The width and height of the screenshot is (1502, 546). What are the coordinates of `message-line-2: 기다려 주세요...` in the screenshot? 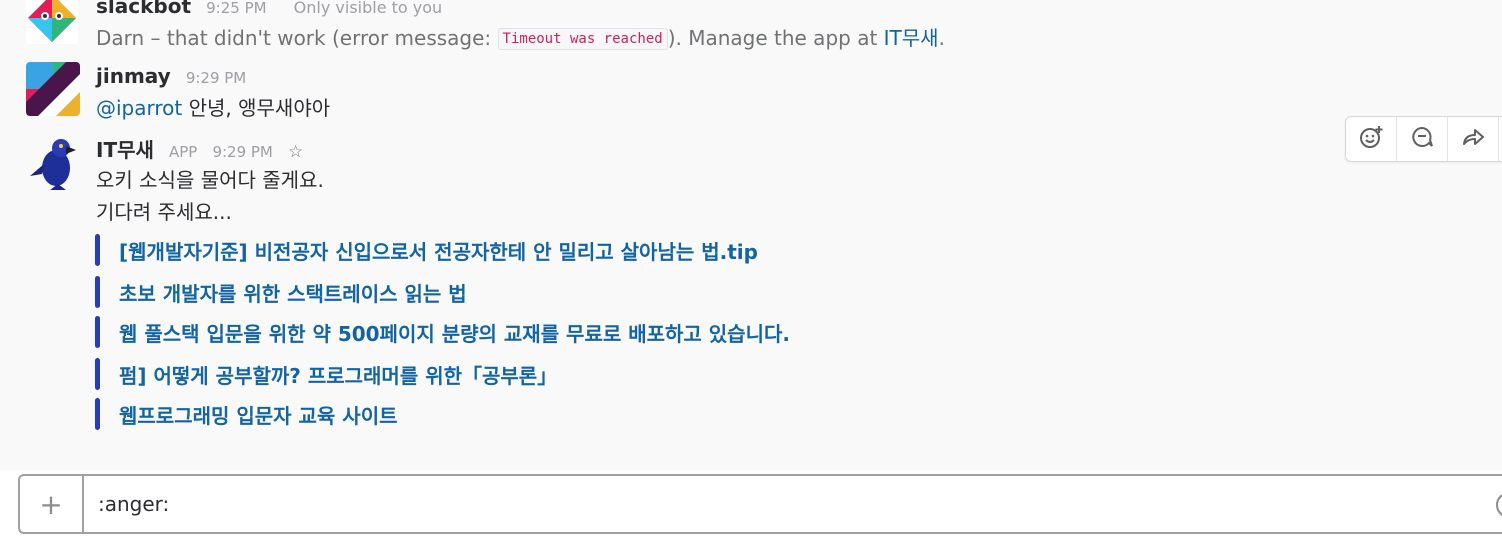 It's located at (164, 212).